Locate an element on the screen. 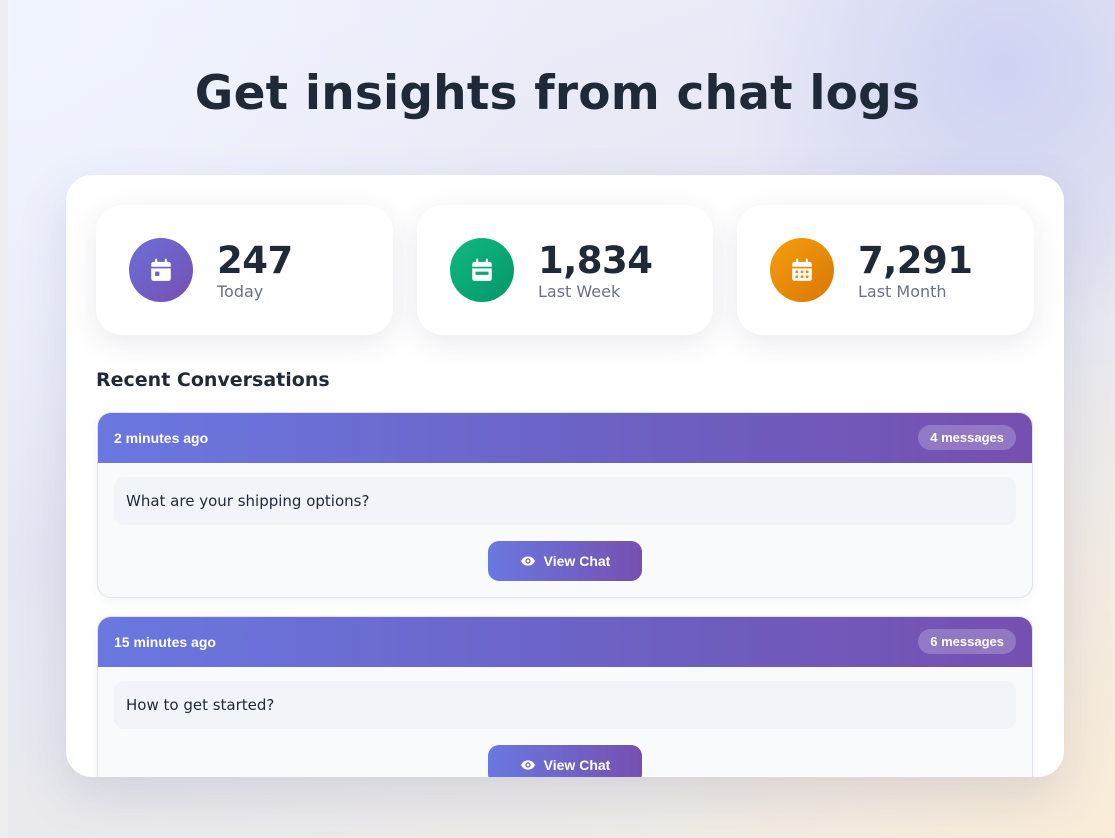 This screenshot has height=838, width=1115. stat-label: Last Month is located at coordinates (902, 291).